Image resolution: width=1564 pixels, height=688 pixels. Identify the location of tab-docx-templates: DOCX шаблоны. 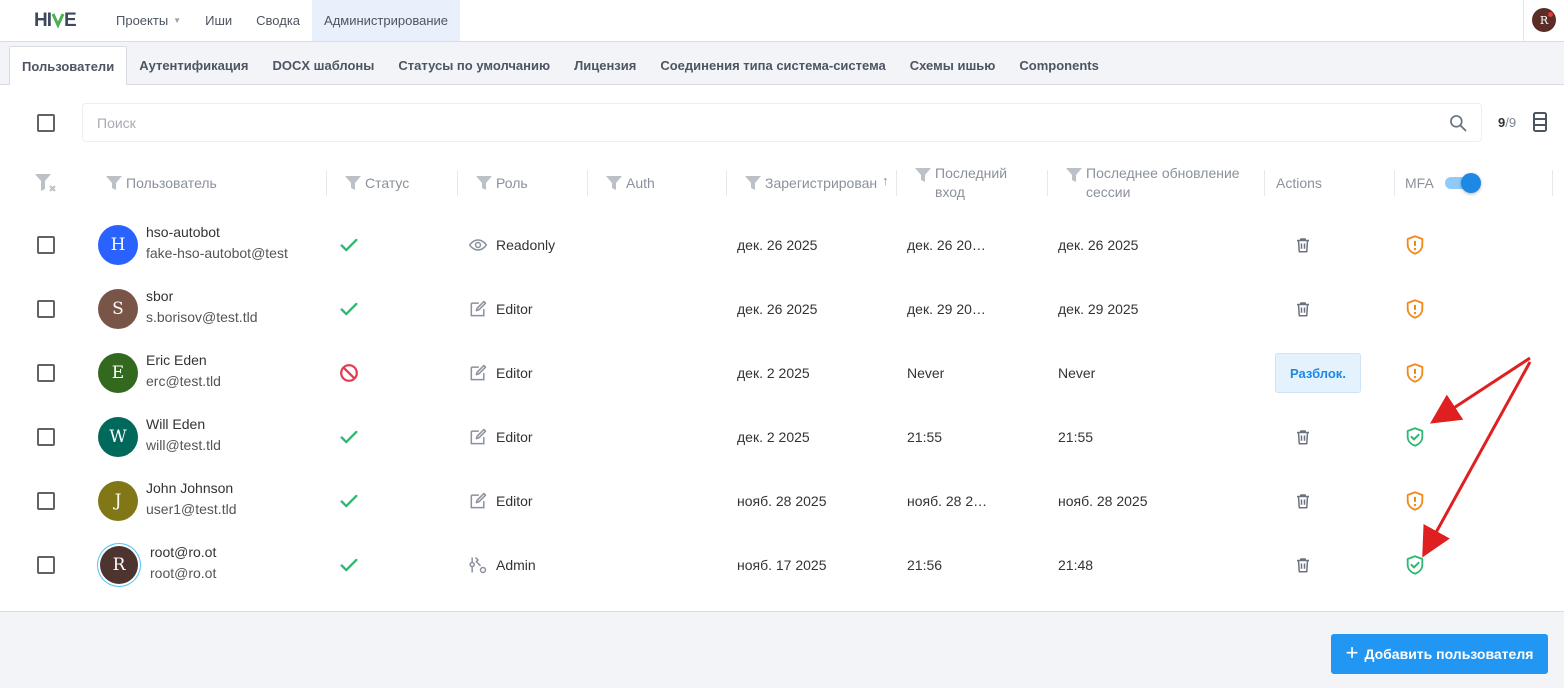
(323, 65).